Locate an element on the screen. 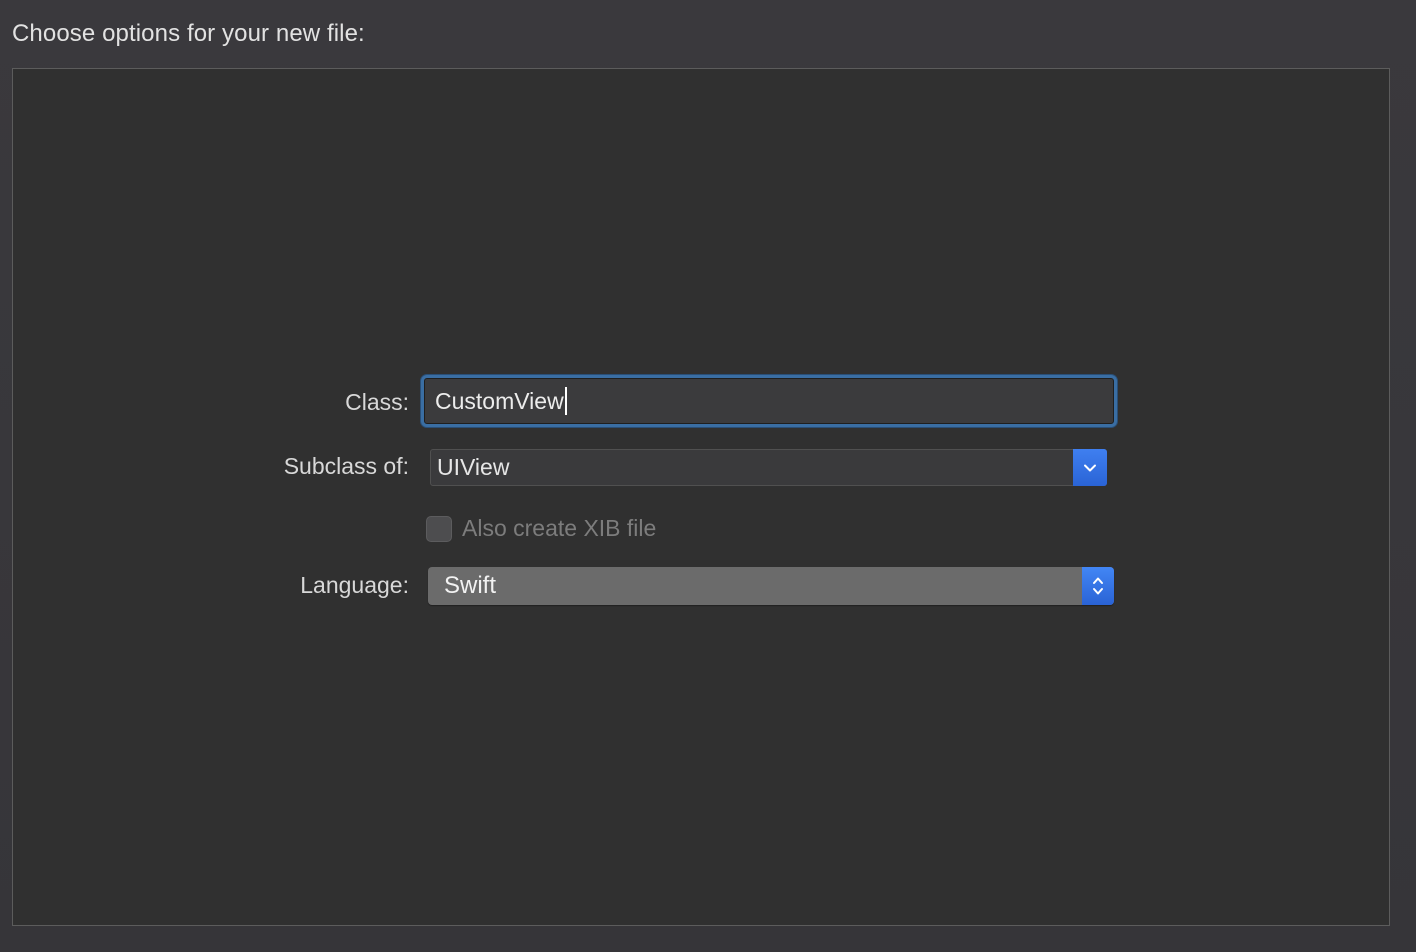 The width and height of the screenshot is (1416, 952). xib-checkbox-row: Also create XIB file is located at coordinates (541, 528).